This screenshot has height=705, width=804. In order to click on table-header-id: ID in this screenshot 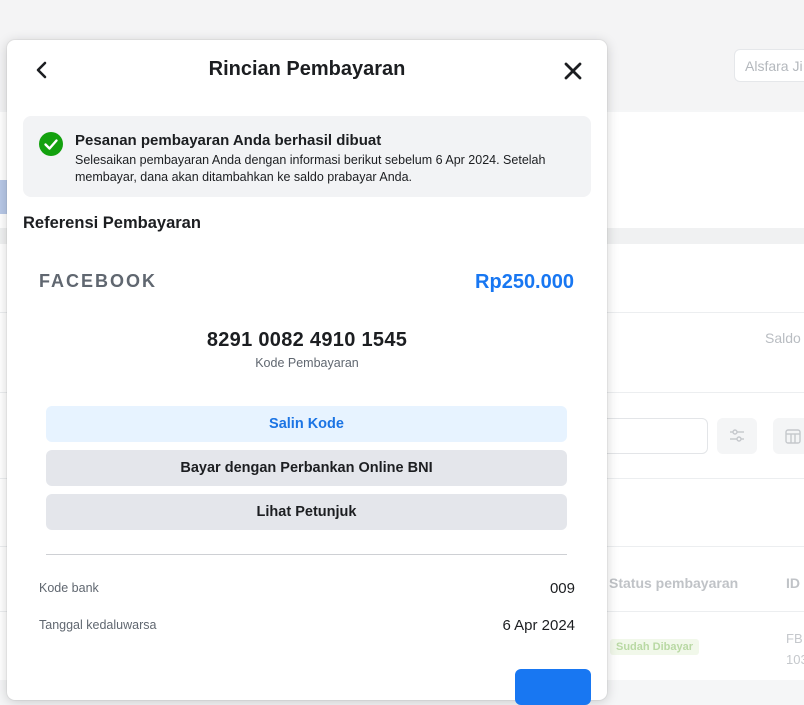, I will do `click(793, 583)`.